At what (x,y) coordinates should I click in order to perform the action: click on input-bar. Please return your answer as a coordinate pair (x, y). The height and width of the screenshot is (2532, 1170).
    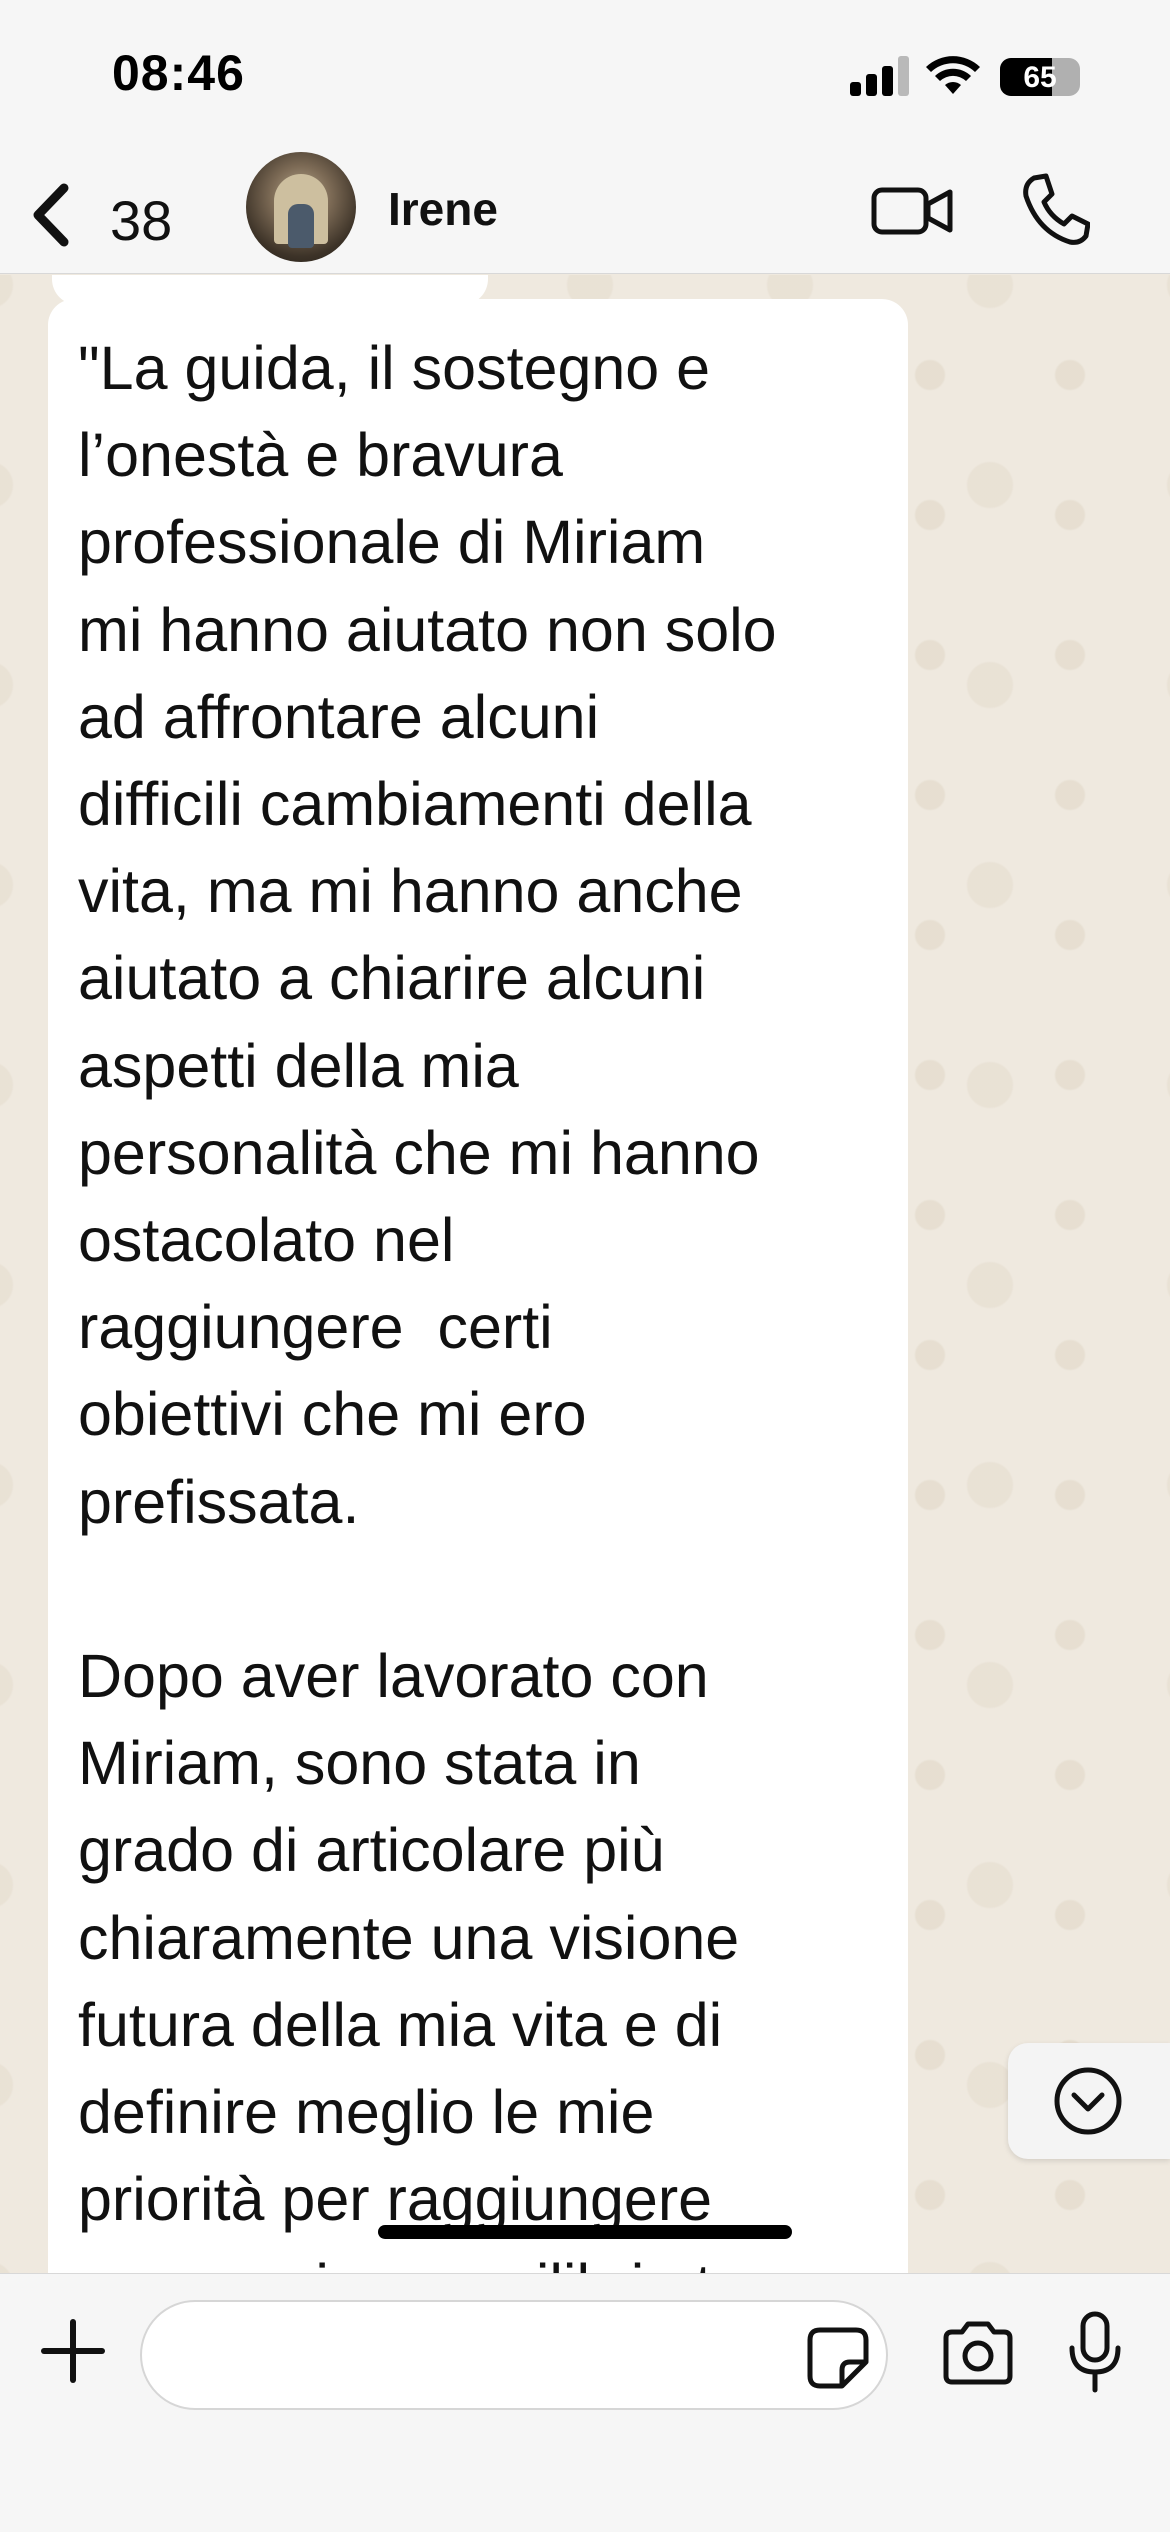
    Looking at the image, I should click on (585, 2378).